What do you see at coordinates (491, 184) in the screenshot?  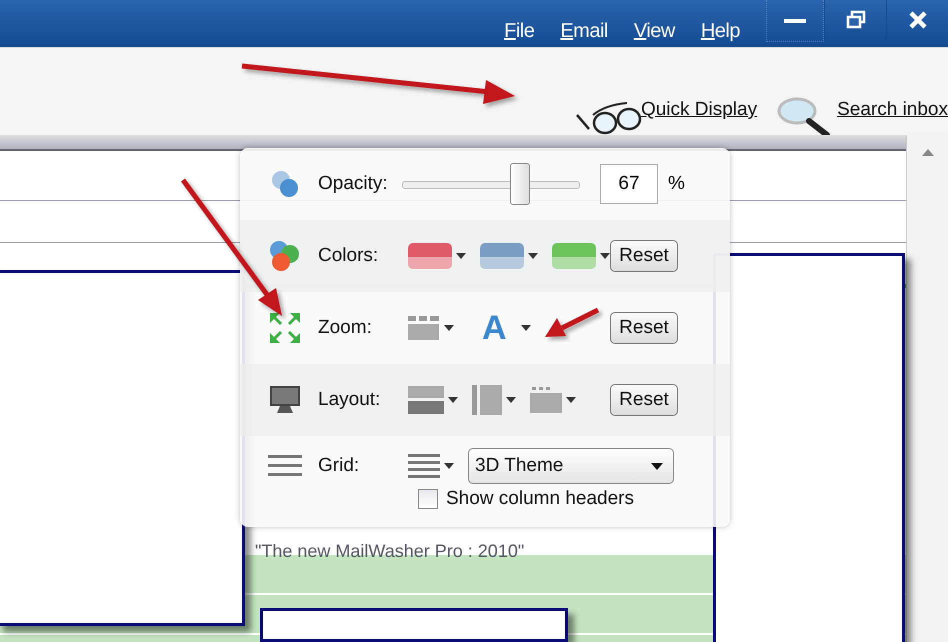 I see `opacity-slider` at bounding box center [491, 184].